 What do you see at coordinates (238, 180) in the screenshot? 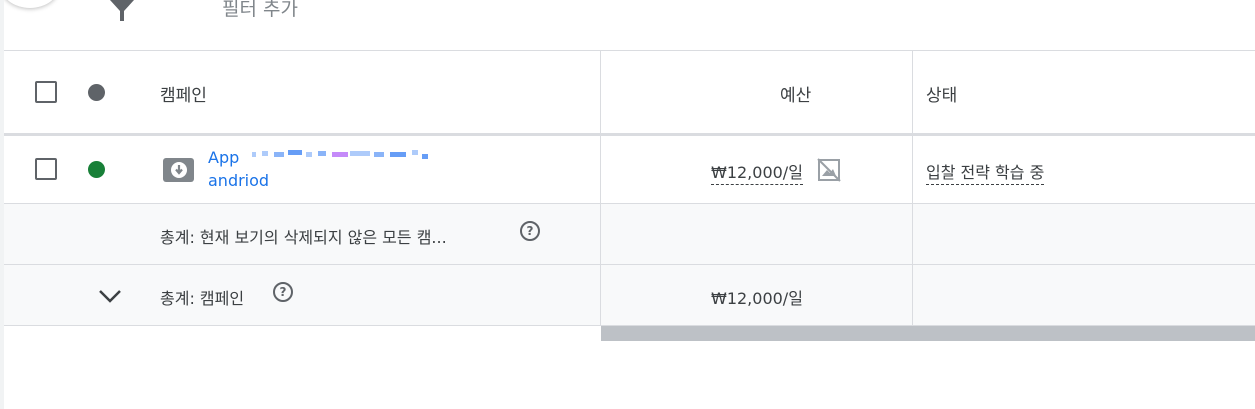
I see `campaign-name-link-line2: andriod` at bounding box center [238, 180].